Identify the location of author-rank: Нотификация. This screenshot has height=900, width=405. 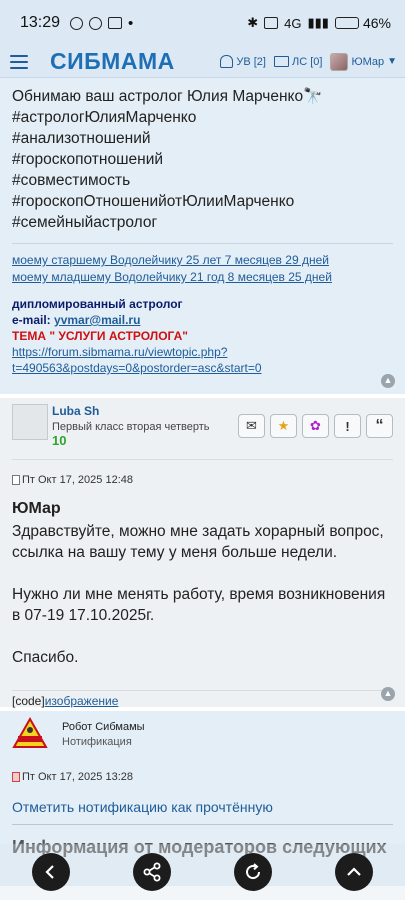
(97, 741).